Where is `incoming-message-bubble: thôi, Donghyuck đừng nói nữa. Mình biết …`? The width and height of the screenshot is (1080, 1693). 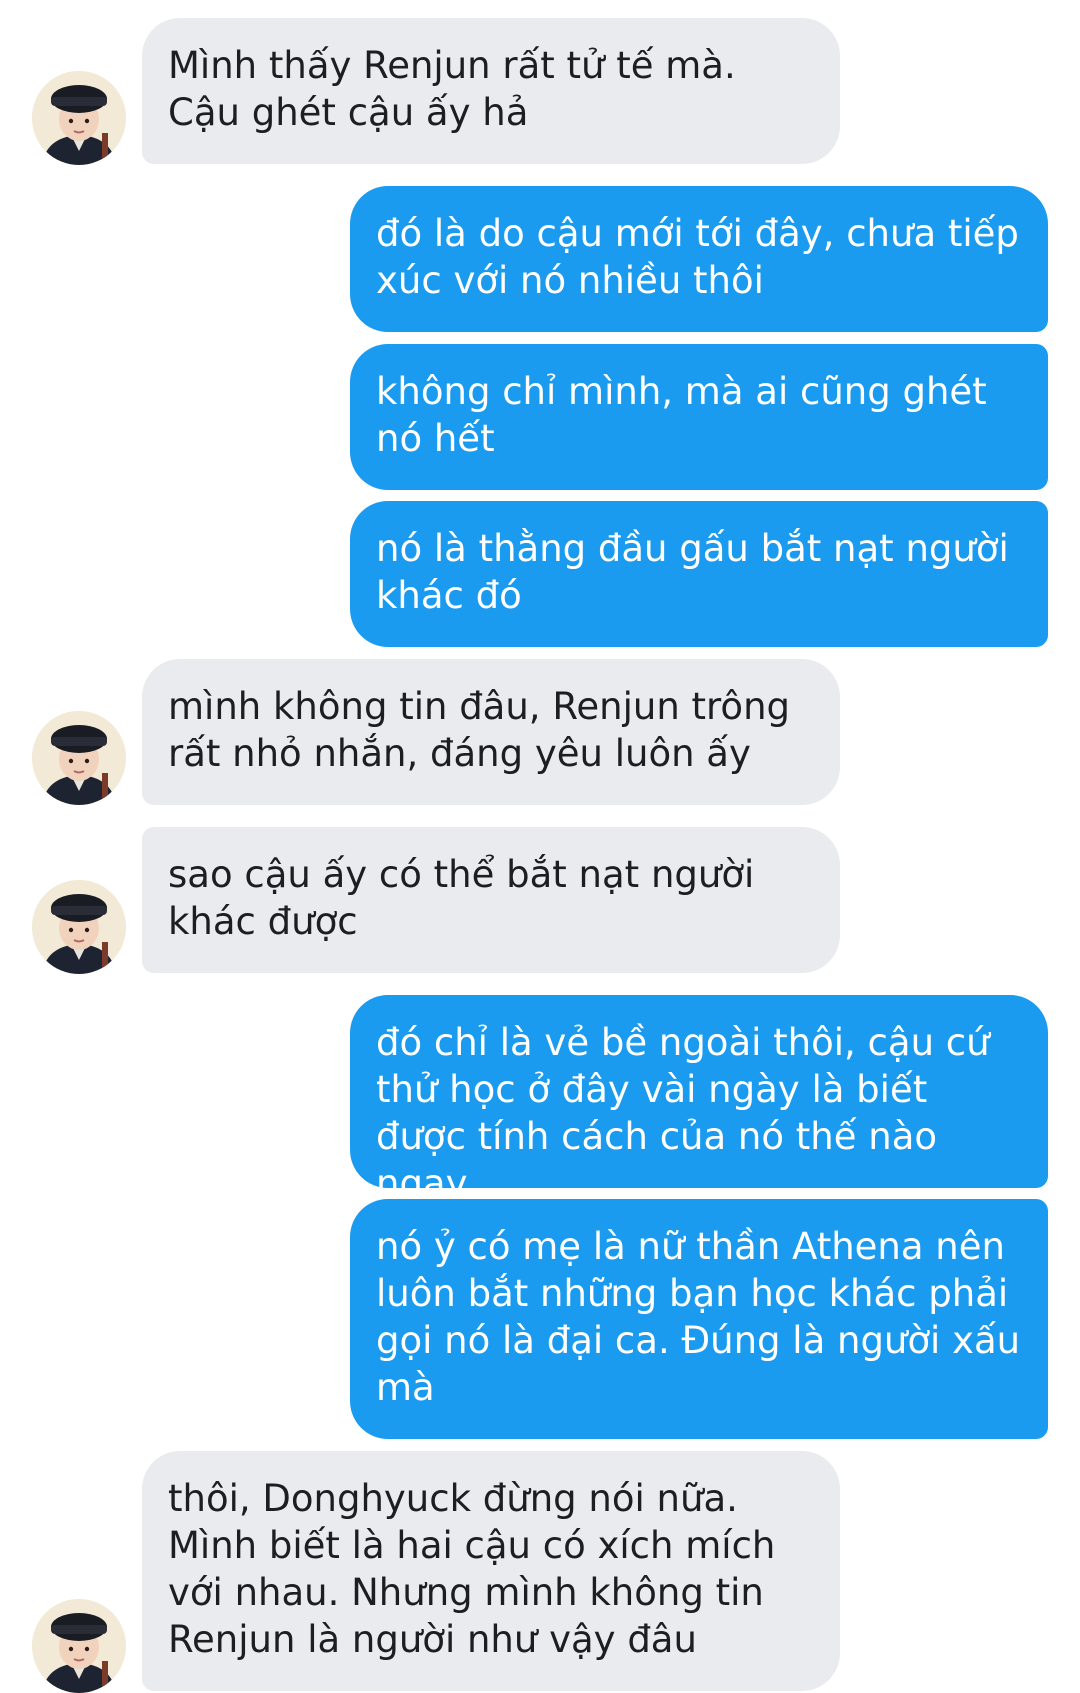
incoming-message-bubble: thôi, Donghyuck đừng nói nữa. Mình biết … is located at coordinates (491, 1571).